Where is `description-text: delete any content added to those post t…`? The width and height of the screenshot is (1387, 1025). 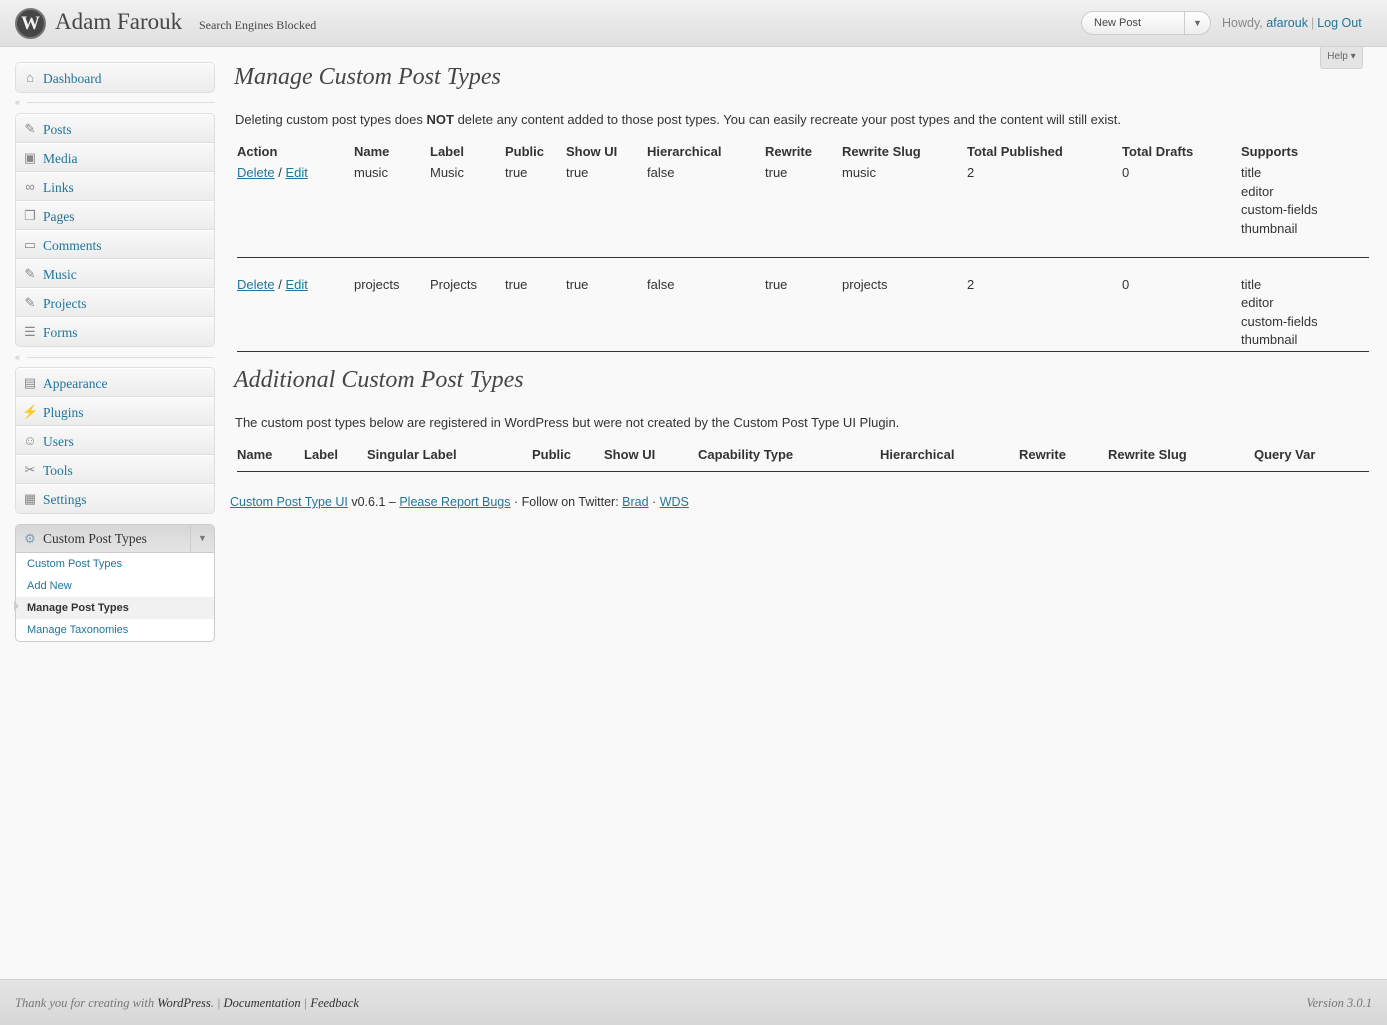
description-text: delete any content added to those post t… is located at coordinates (787, 119).